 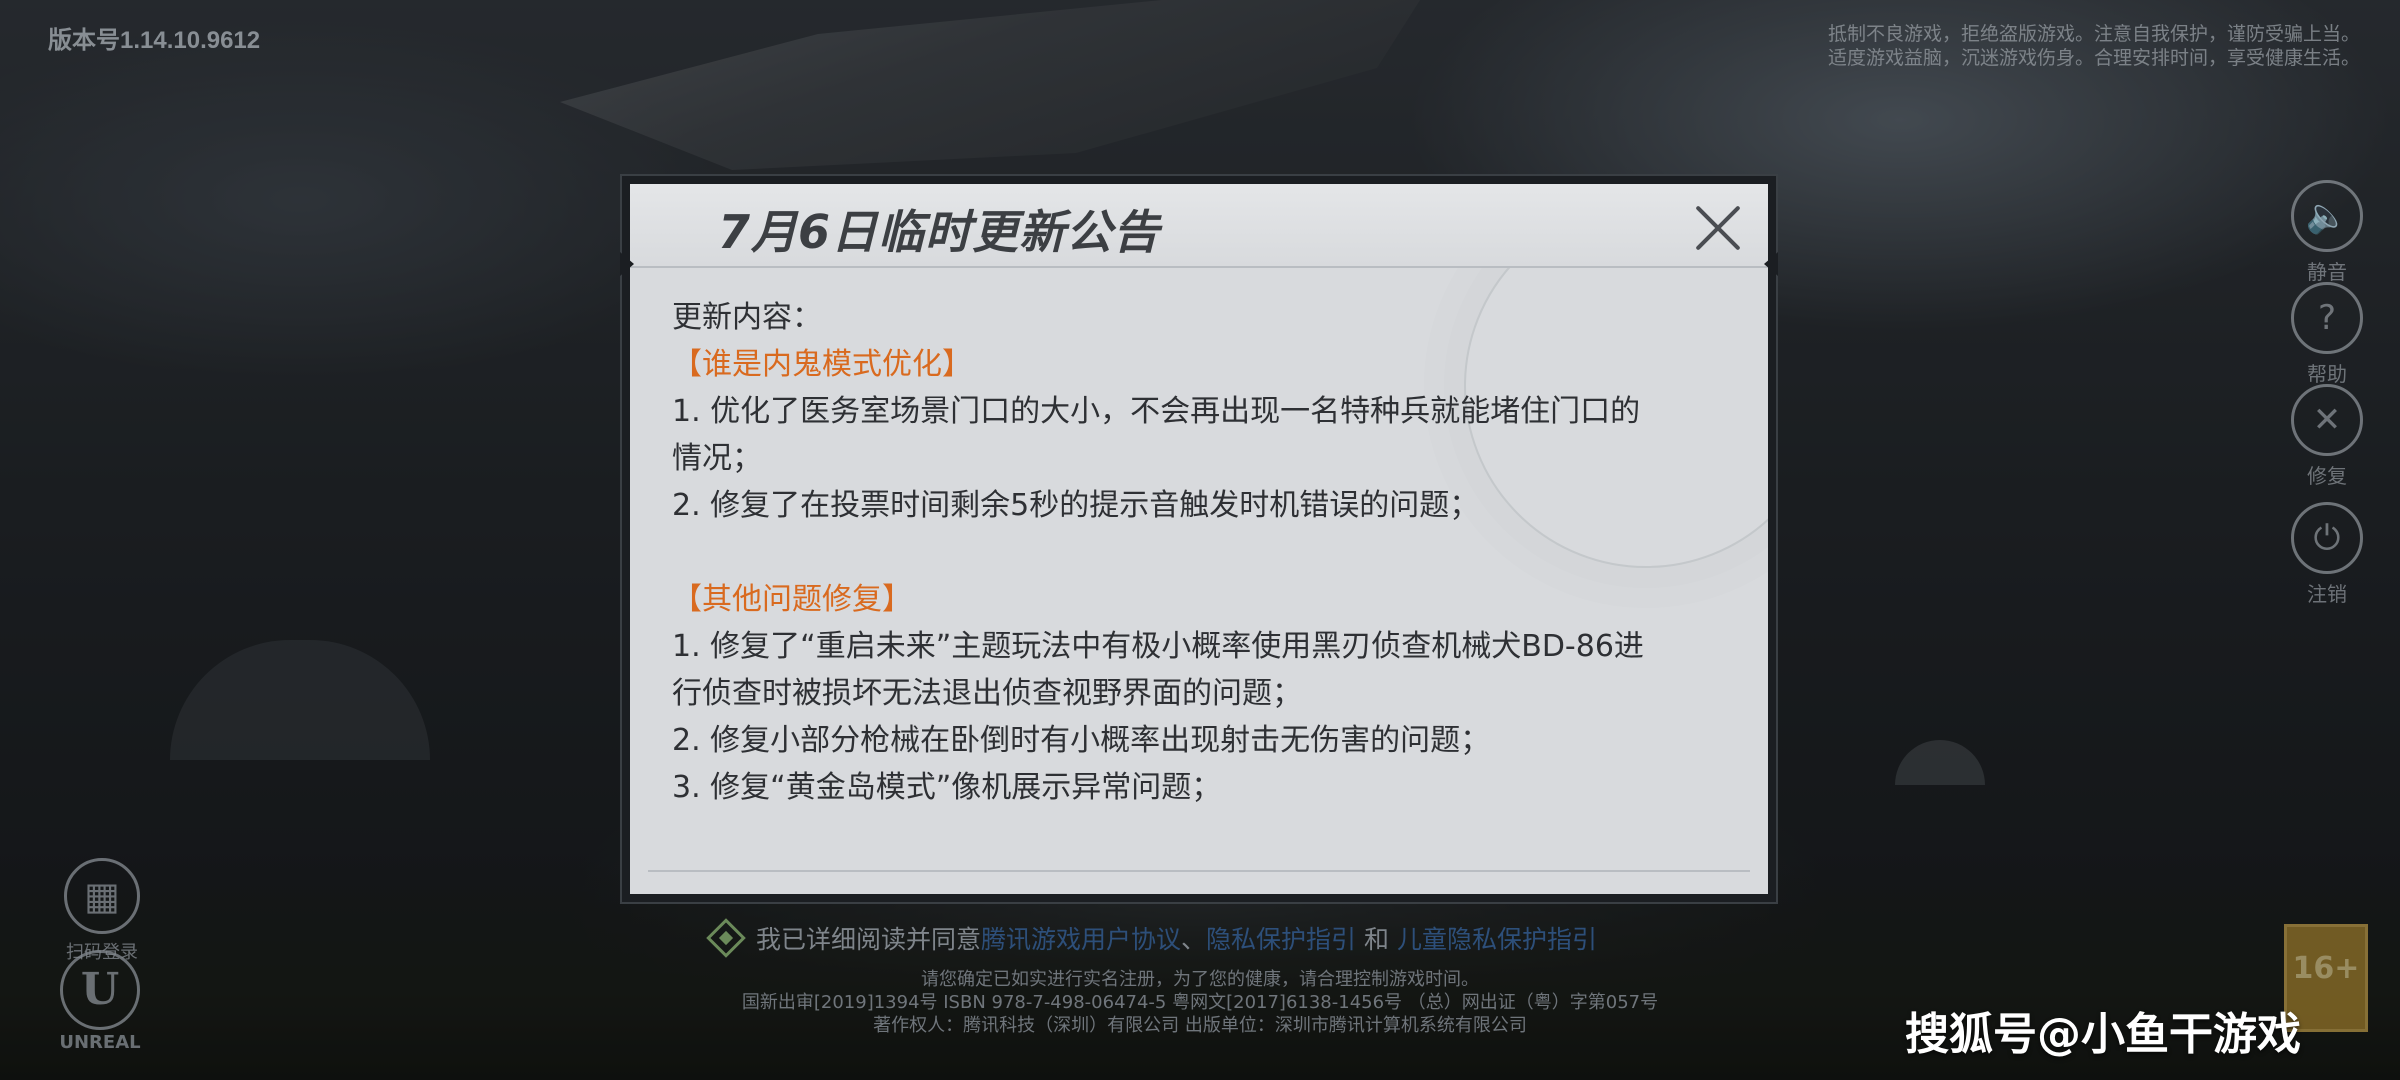 I want to click on agreement-row: 我已详细阅读并同意腾讯游戏用户协议、隐私保护指引 和 儿童隐私保护指引, so click(x=1151, y=938).